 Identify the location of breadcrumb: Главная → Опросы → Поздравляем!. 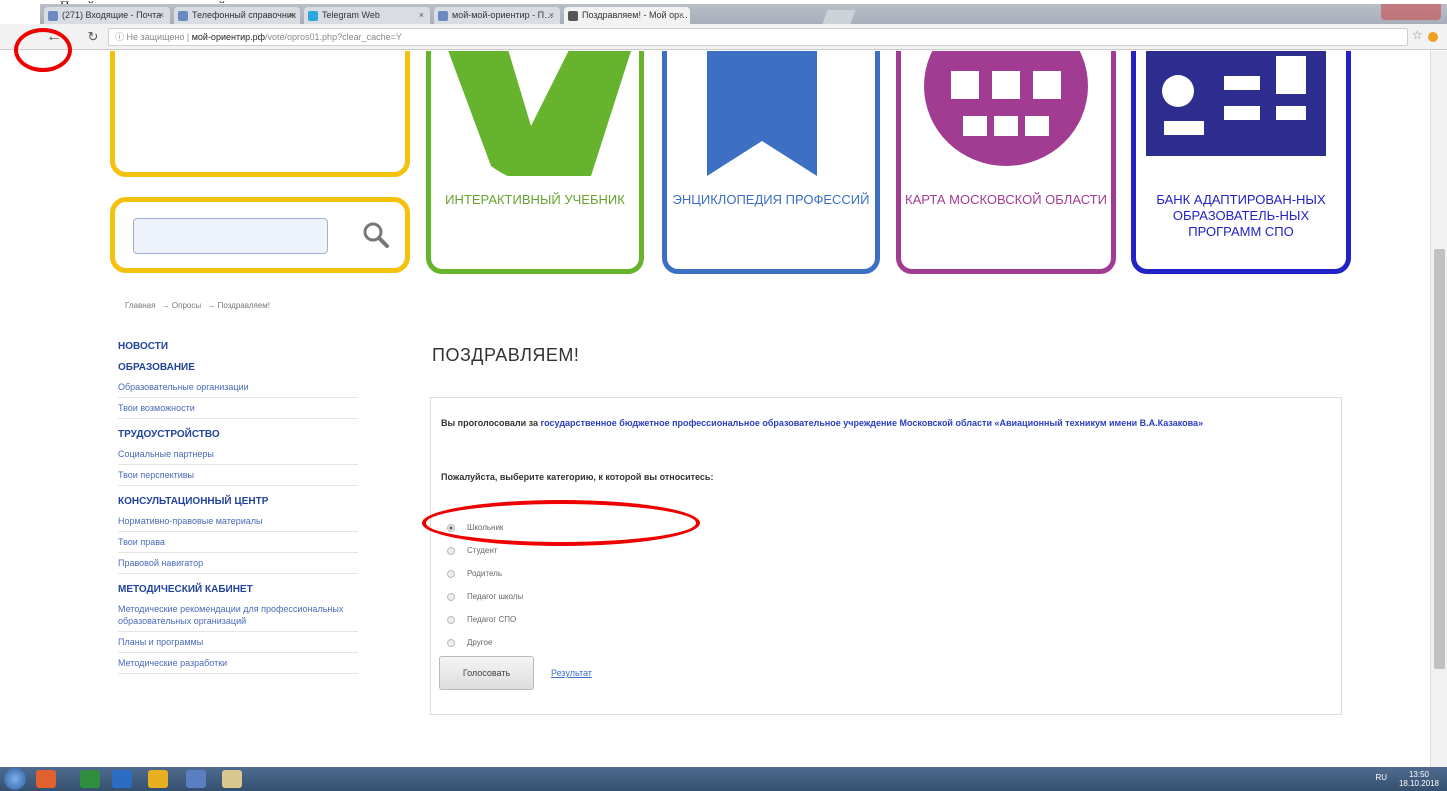
(199, 305).